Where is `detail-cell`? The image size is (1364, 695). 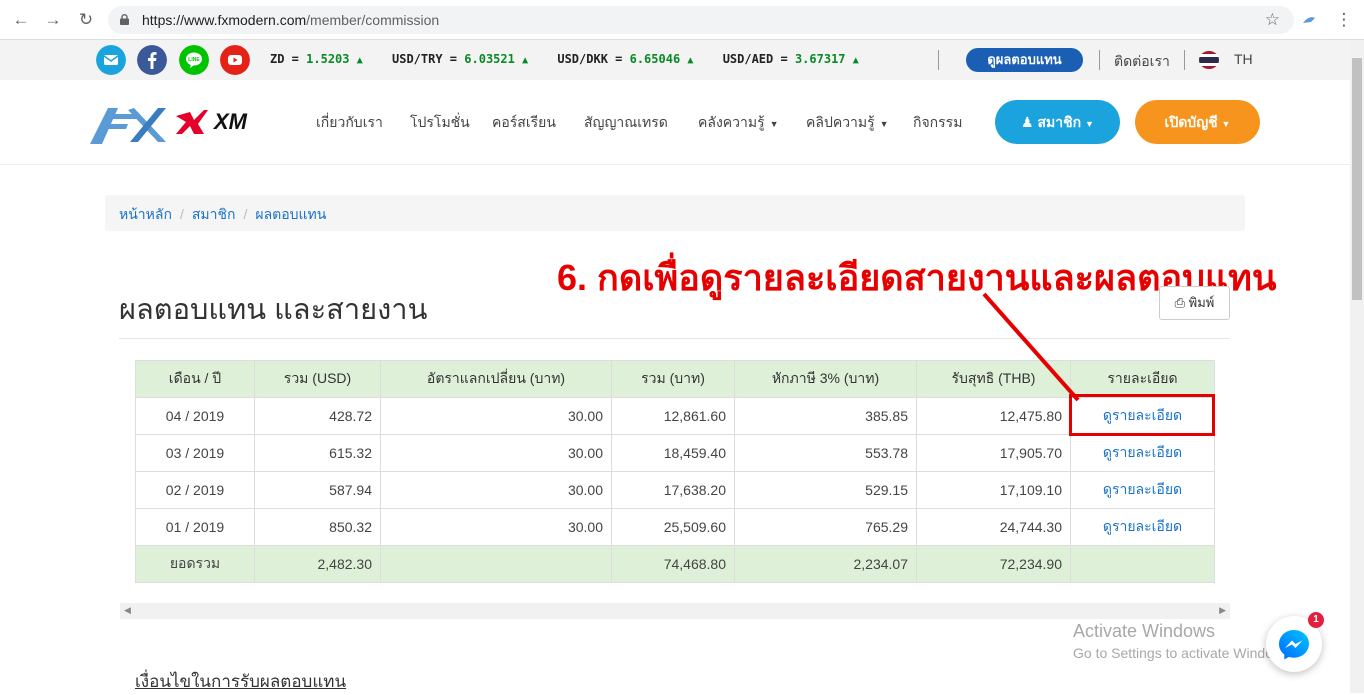
detail-cell is located at coordinates (1142, 564).